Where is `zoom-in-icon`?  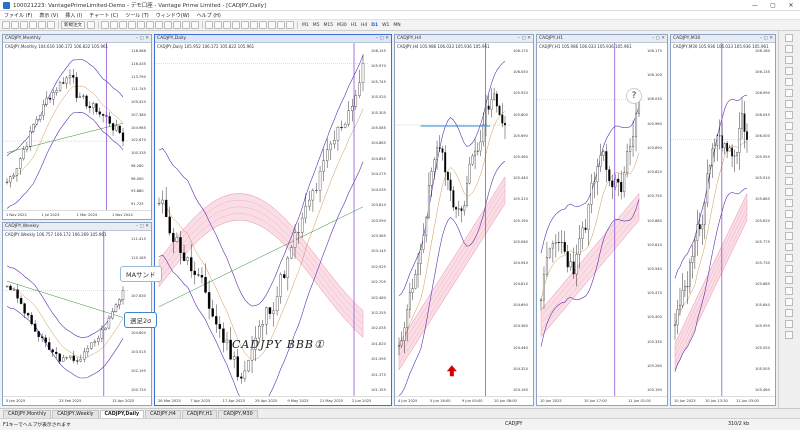
zoom-in-icon is located at coordinates (132, 25).